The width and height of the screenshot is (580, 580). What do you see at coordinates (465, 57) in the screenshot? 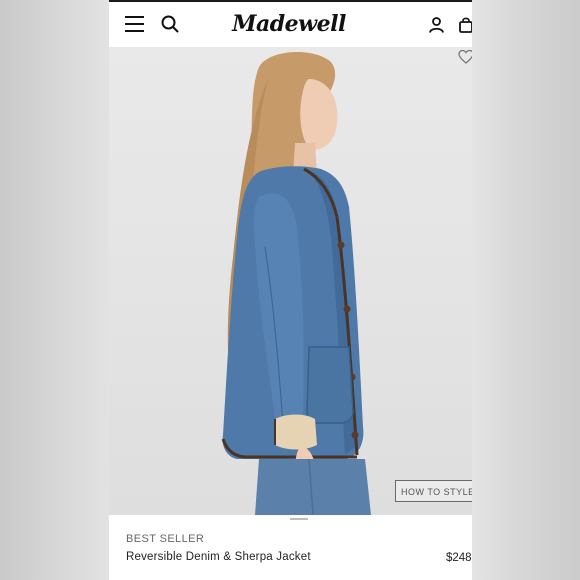
I see `heart-icon` at bounding box center [465, 57].